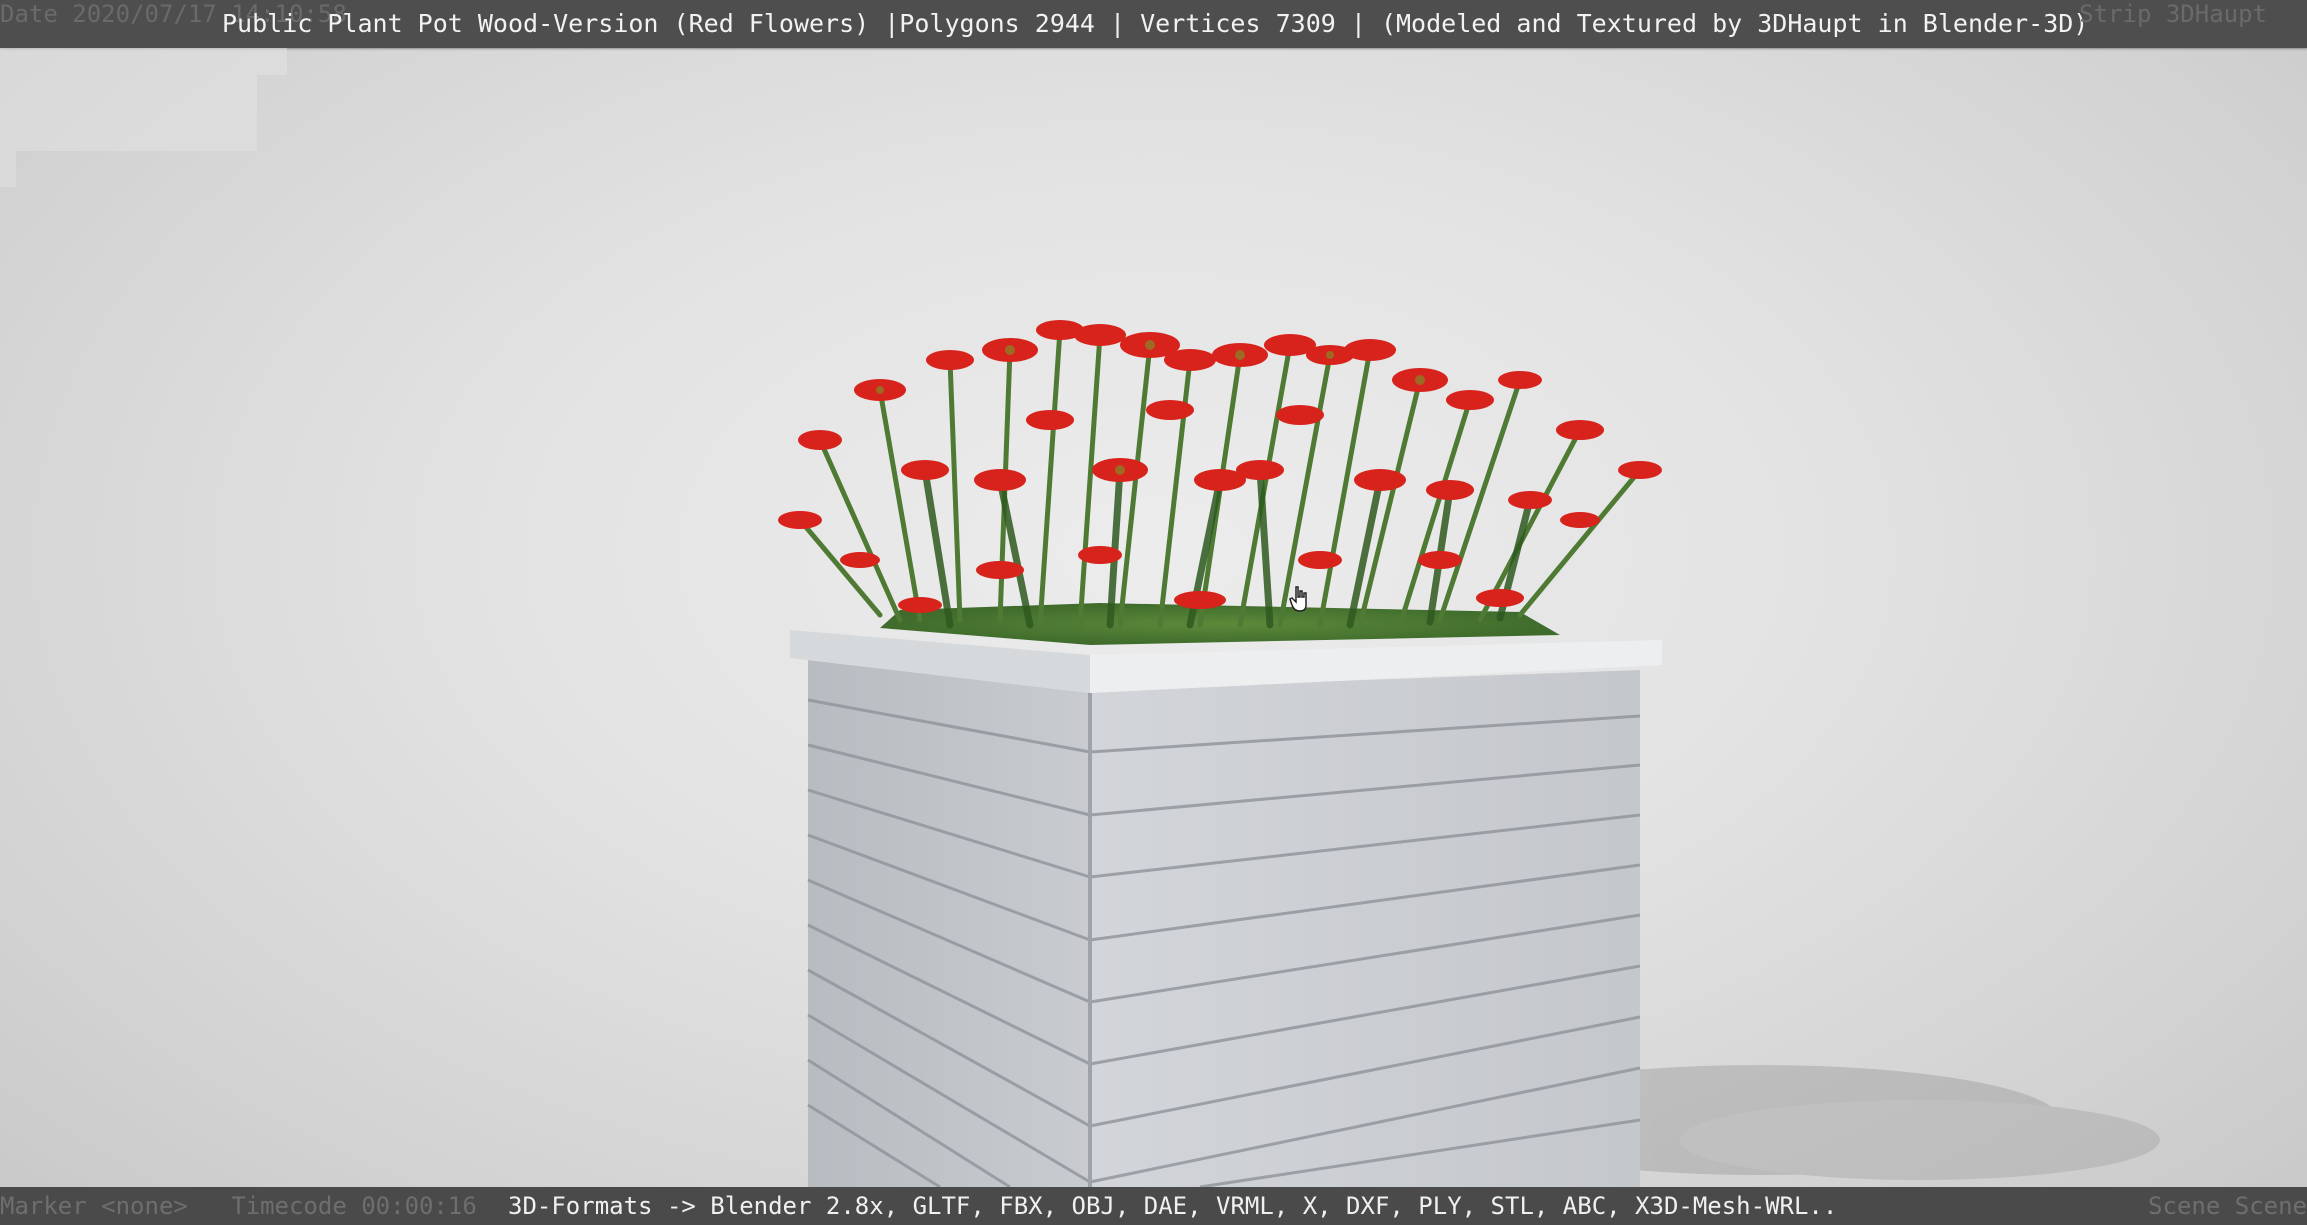 The image size is (2307, 1225). What do you see at coordinates (2173, 14) in the screenshot?
I see `stamp-strip: Strip 3DHaupt` at bounding box center [2173, 14].